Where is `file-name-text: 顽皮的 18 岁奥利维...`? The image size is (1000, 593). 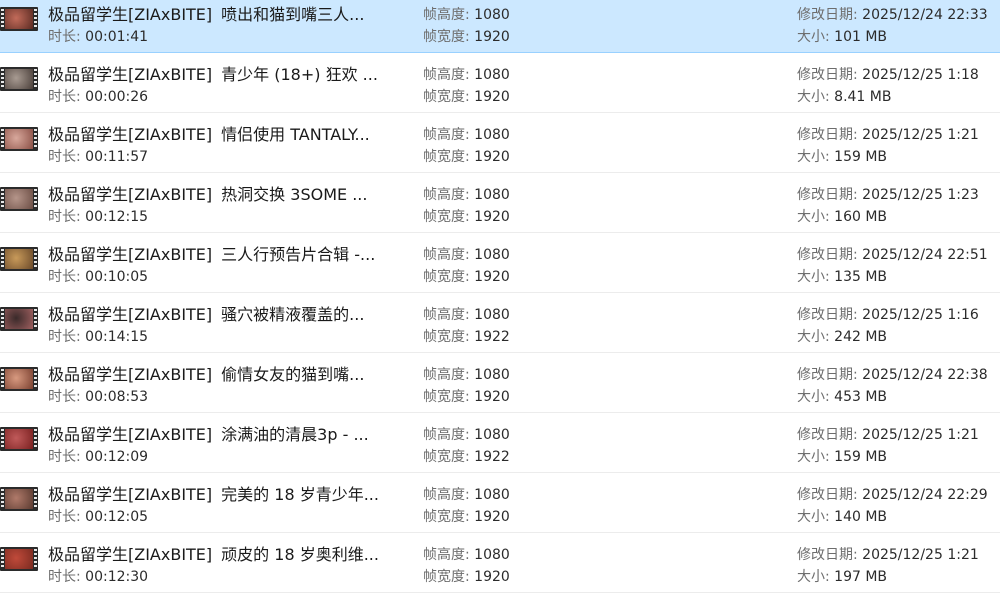 file-name-text: 顽皮的 18 岁奥利维... is located at coordinates (300, 554).